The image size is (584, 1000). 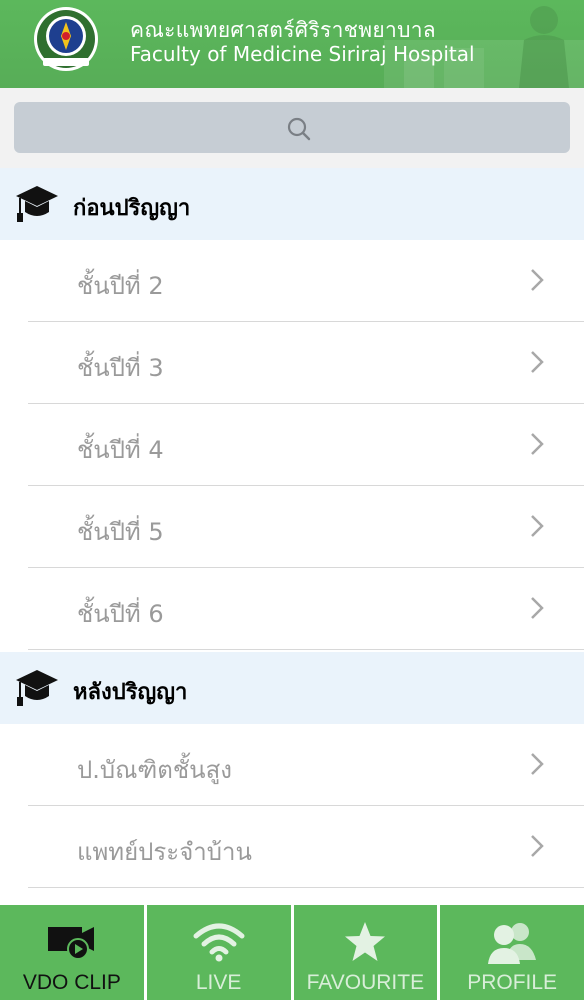 What do you see at coordinates (292, 281) in the screenshot?
I see `list-item-year-2: ชั้นปีที่ 2` at bounding box center [292, 281].